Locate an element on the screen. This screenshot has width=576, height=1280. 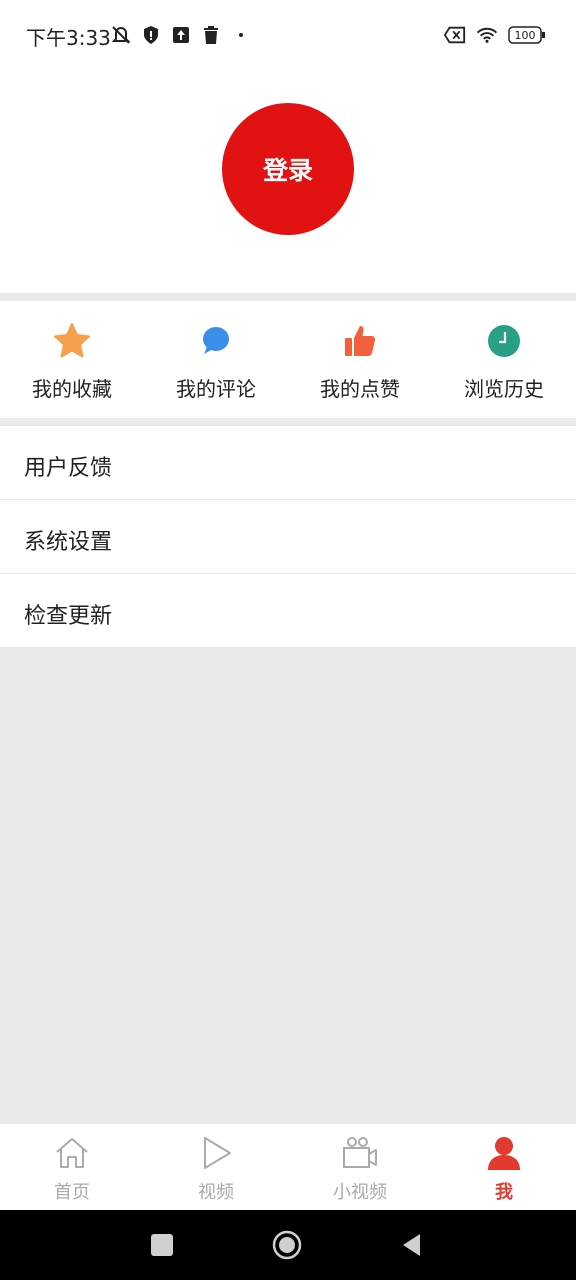
quick-item-history: 浏览历史 is located at coordinates (504, 359).